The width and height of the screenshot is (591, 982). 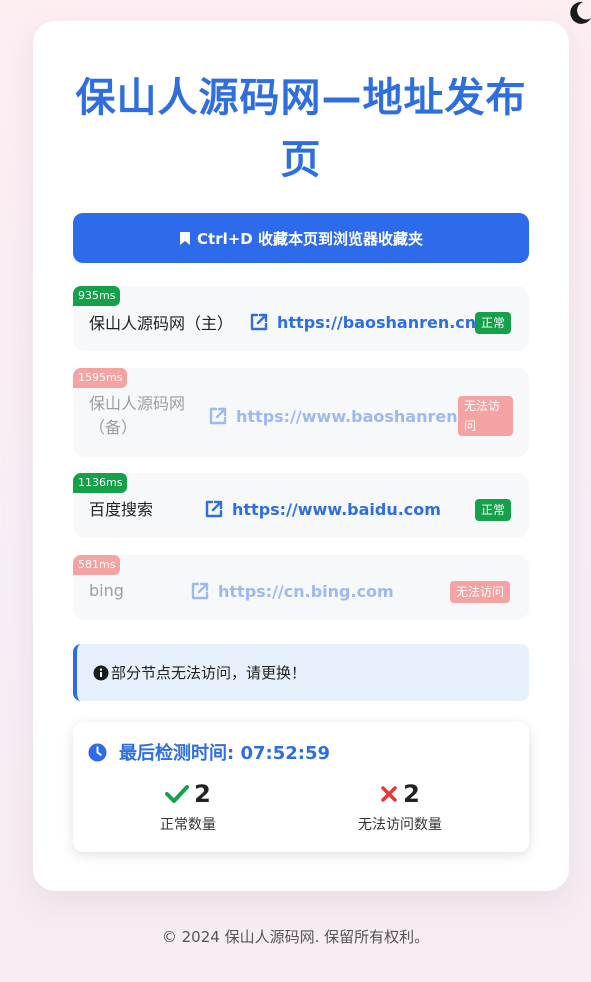 What do you see at coordinates (360, 416) in the screenshot?
I see `node-url: https://www.baoshanren.cn` at bounding box center [360, 416].